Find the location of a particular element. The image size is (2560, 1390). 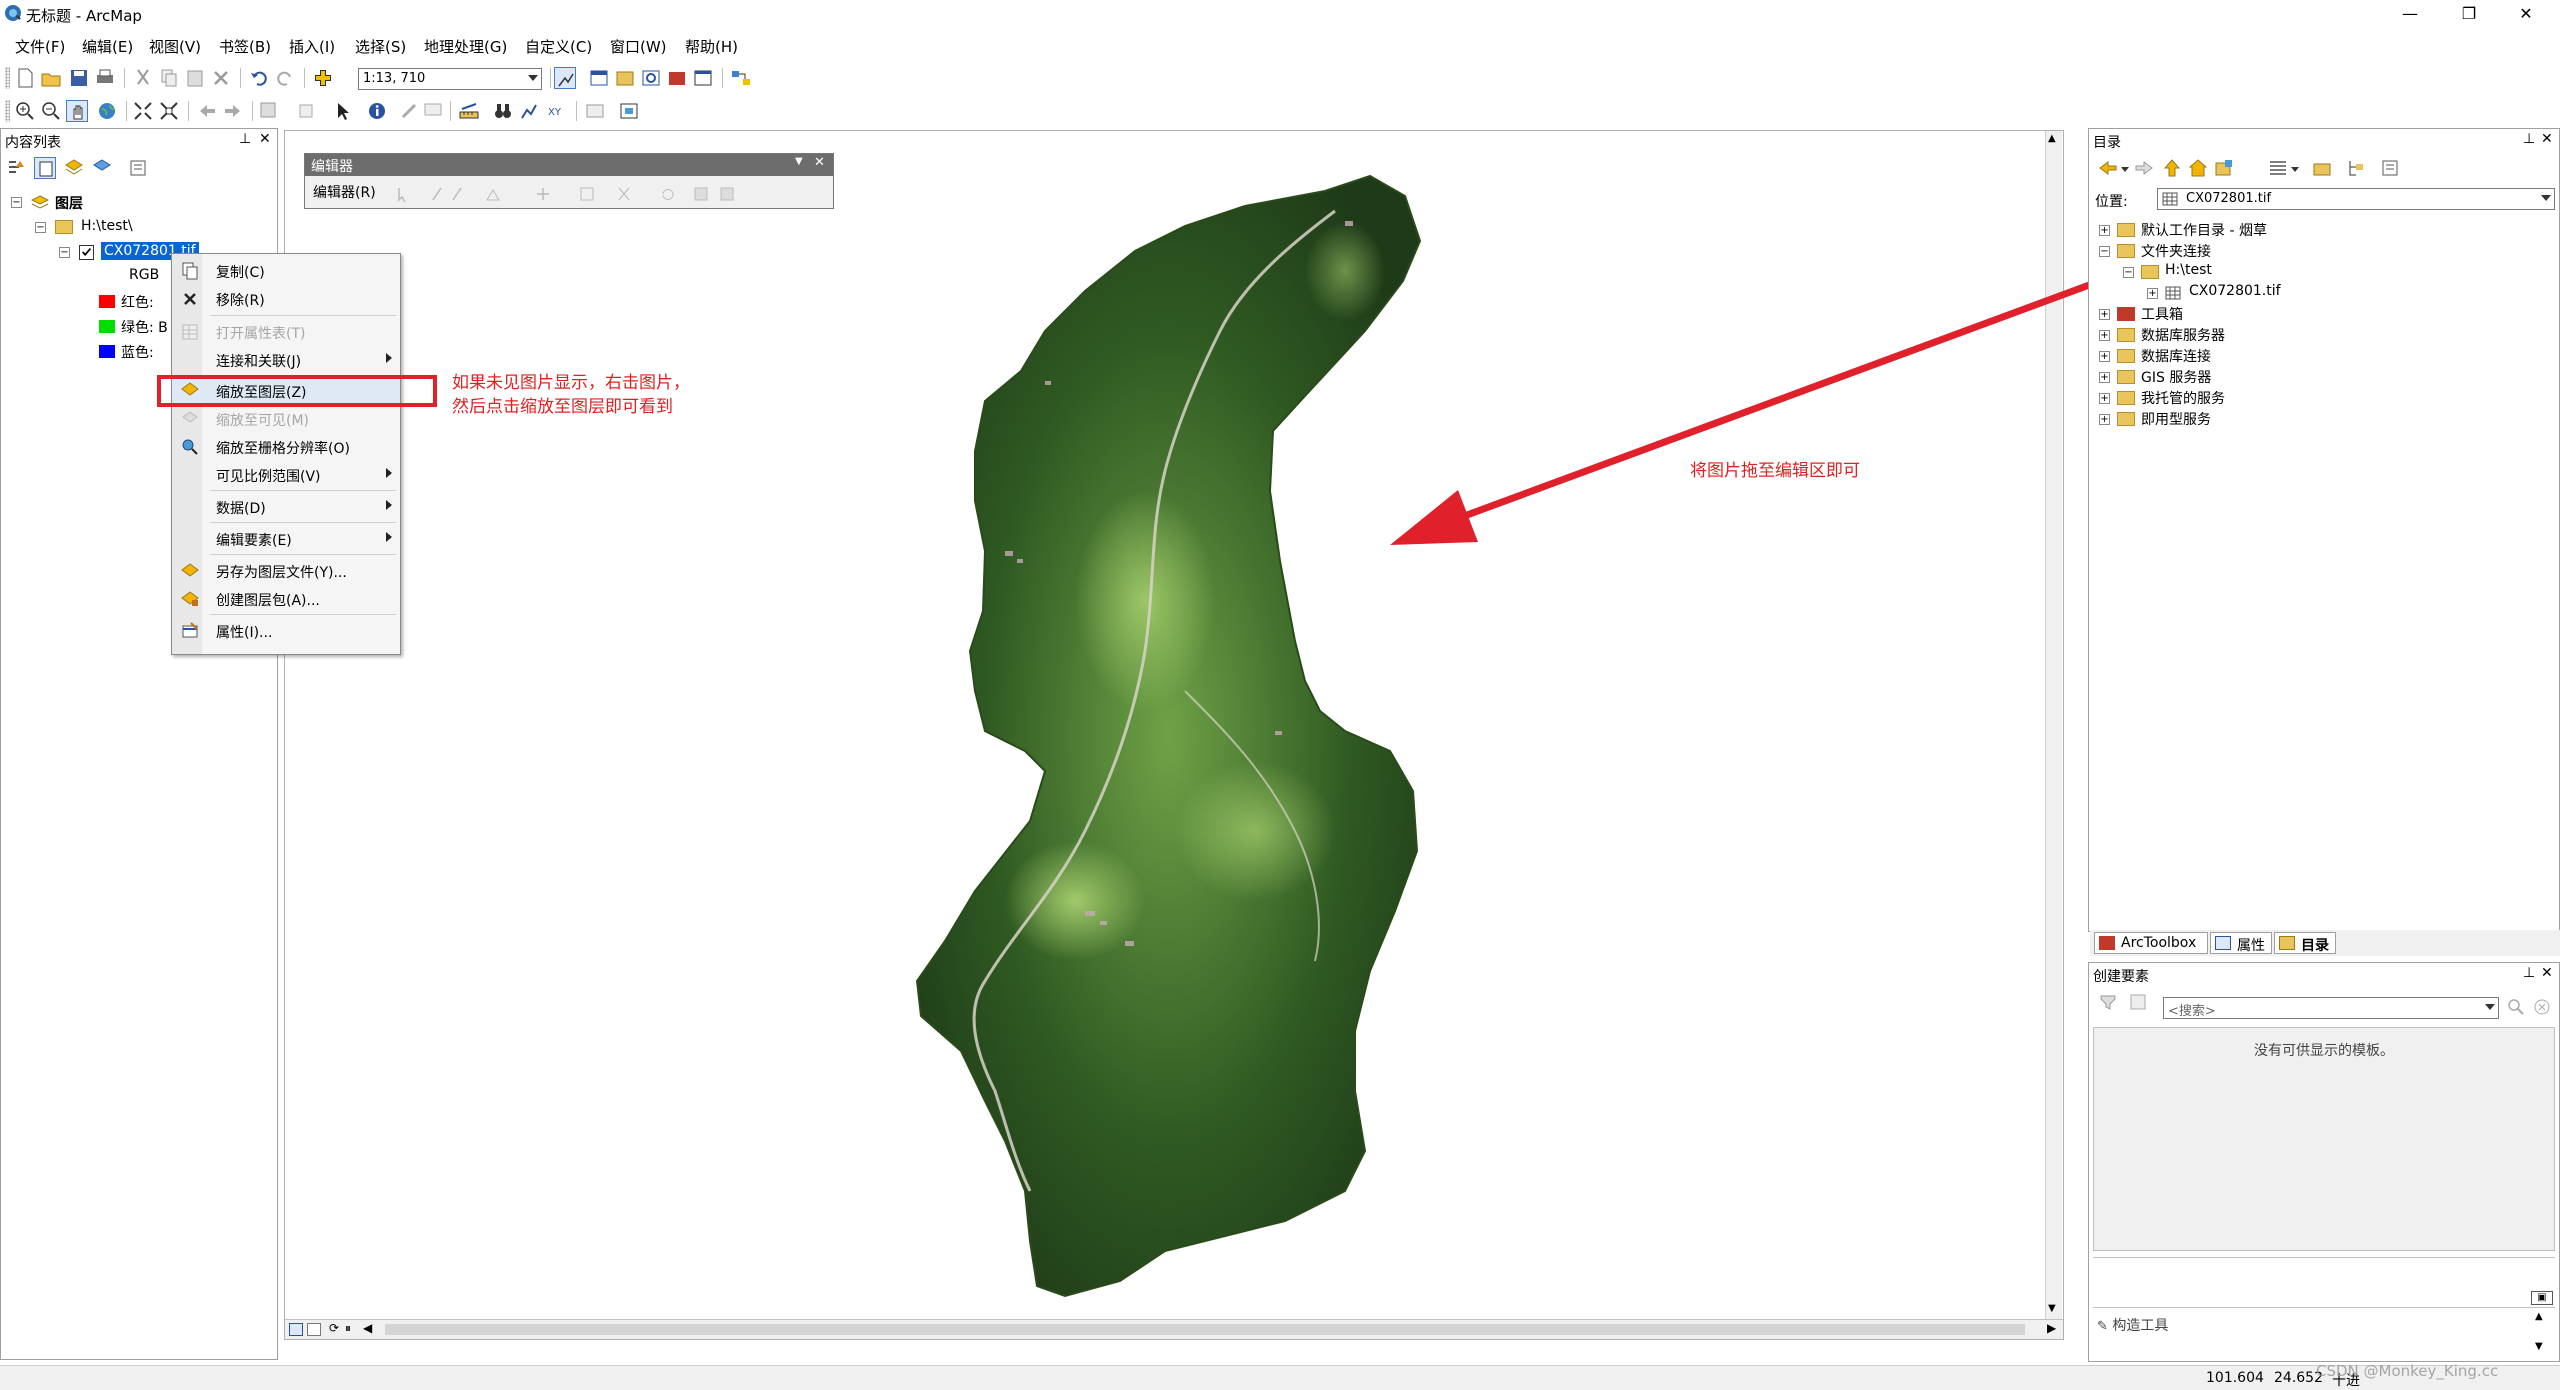

tree-gis-servers: GIS 服务器 is located at coordinates (2176, 377).